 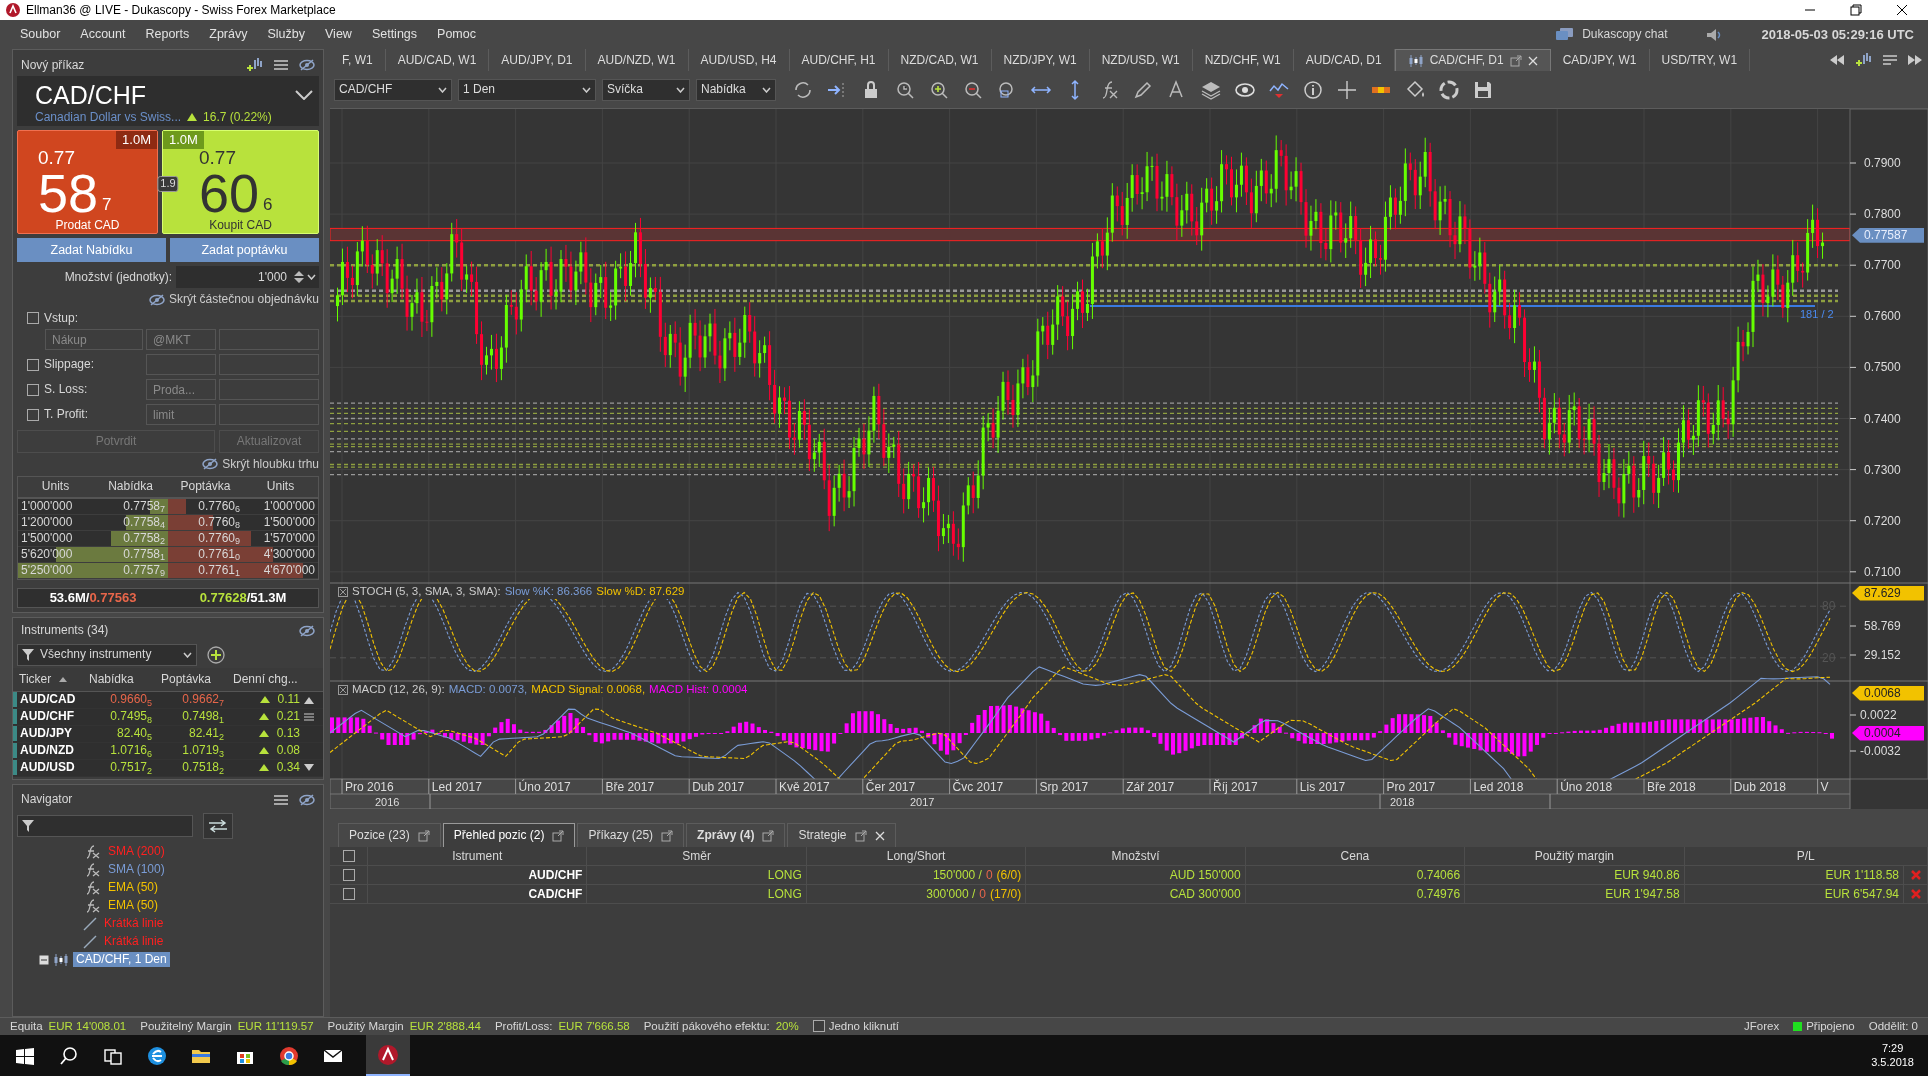 What do you see at coordinates (131, 767) in the screenshot?
I see `table-cell-text: 0.7517$_{2}$` at bounding box center [131, 767].